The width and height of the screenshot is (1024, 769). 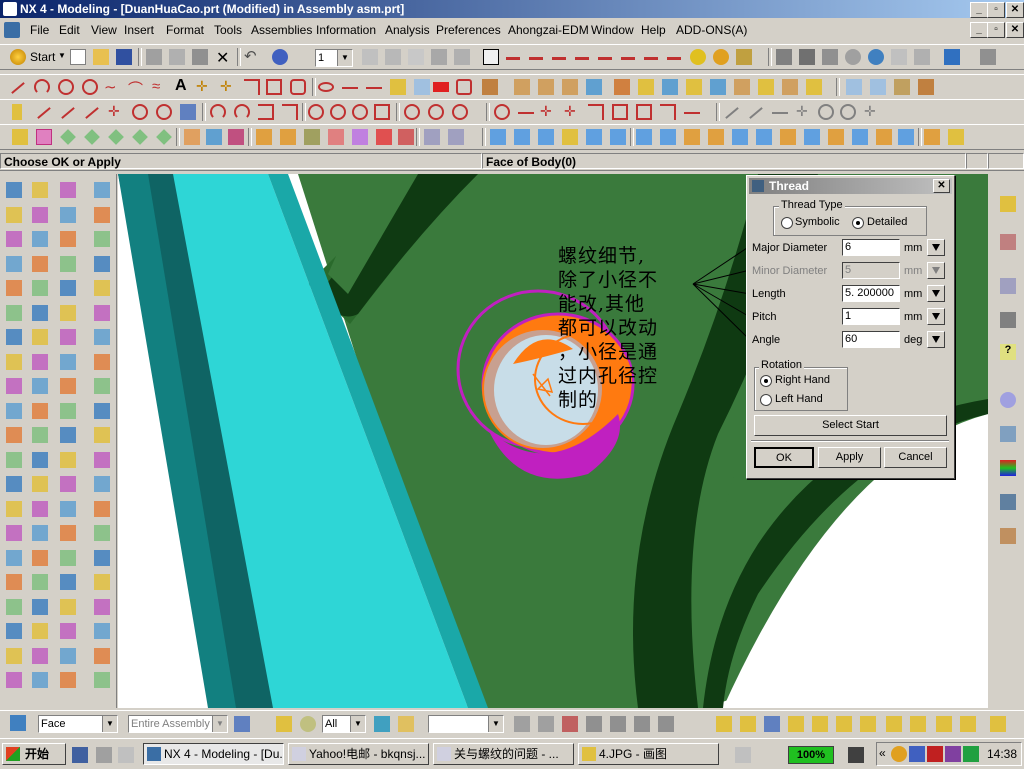 I want to click on selection-filter-select: All ▼, so click(x=344, y=724).